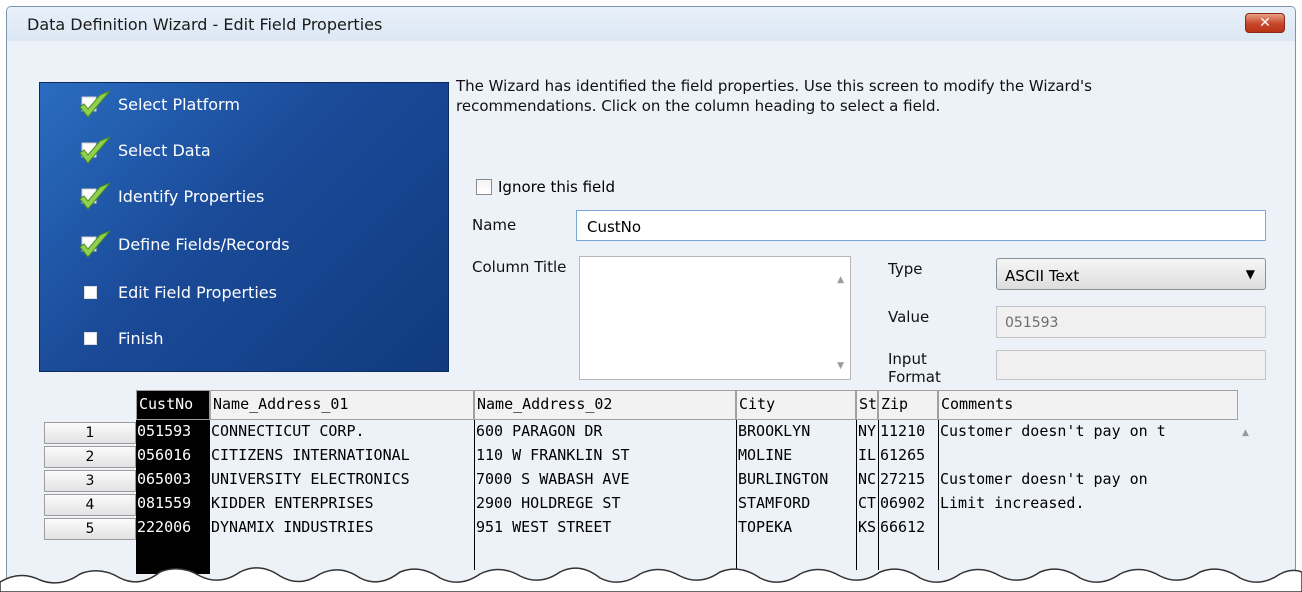  What do you see at coordinates (715, 318) in the screenshot?
I see `column-title-input: ▲ ▼` at bounding box center [715, 318].